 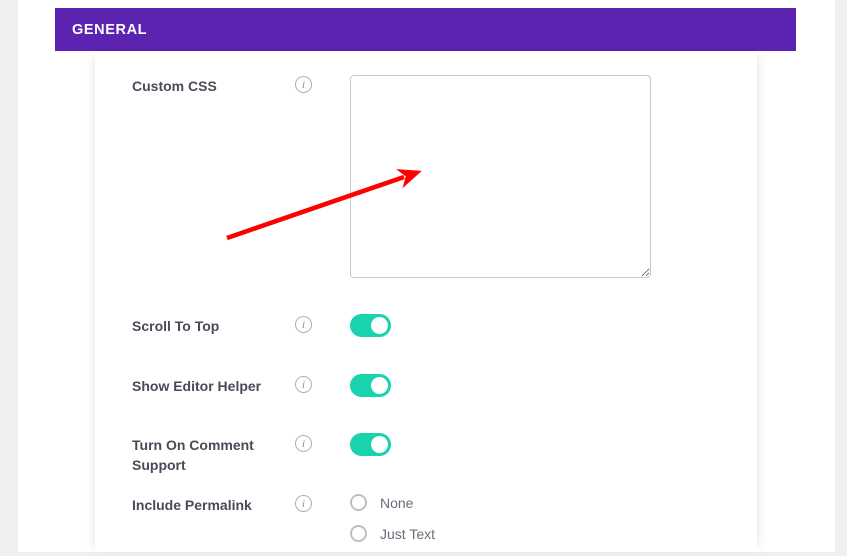 I want to click on scroll-to-top-label: Scroll To Top, so click(x=176, y=326).